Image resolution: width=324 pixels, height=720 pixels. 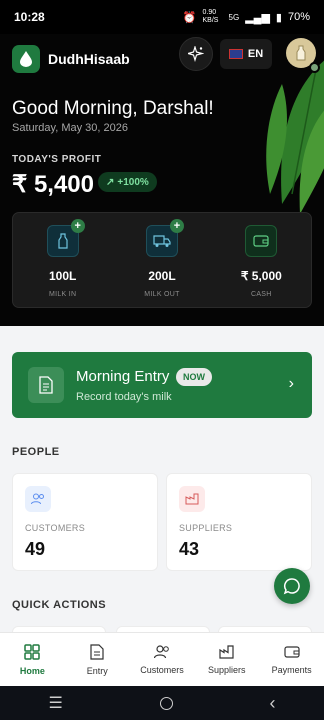 I want to click on ai-assistant-button, so click(x=196, y=54).